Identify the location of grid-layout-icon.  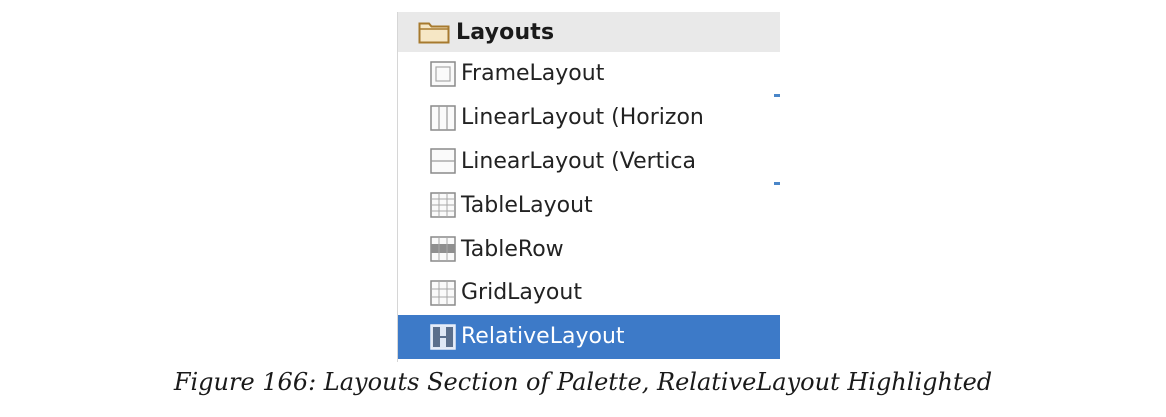
(443, 293).